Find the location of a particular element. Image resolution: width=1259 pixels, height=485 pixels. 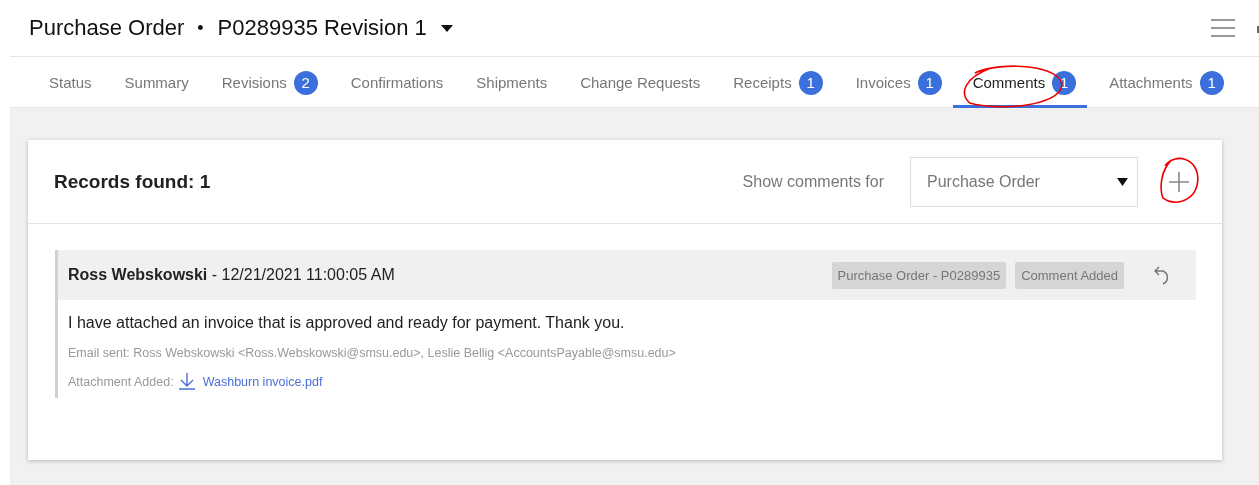

filter-label: Show comments for is located at coordinates (813, 181).